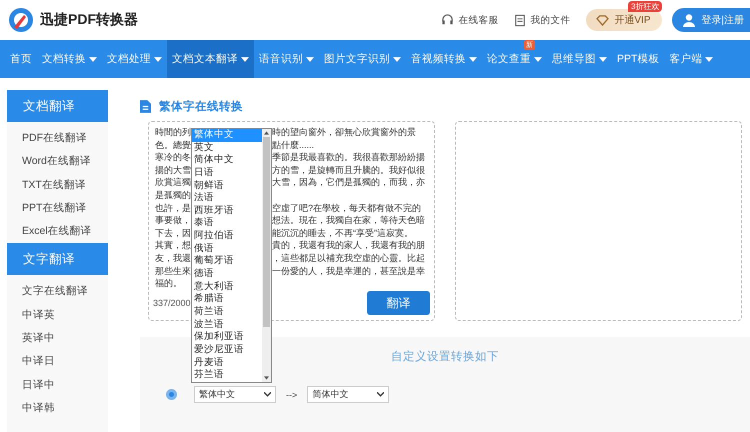  What do you see at coordinates (57, 259) in the screenshot?
I see `sidebar-heading: 文字翻译` at bounding box center [57, 259].